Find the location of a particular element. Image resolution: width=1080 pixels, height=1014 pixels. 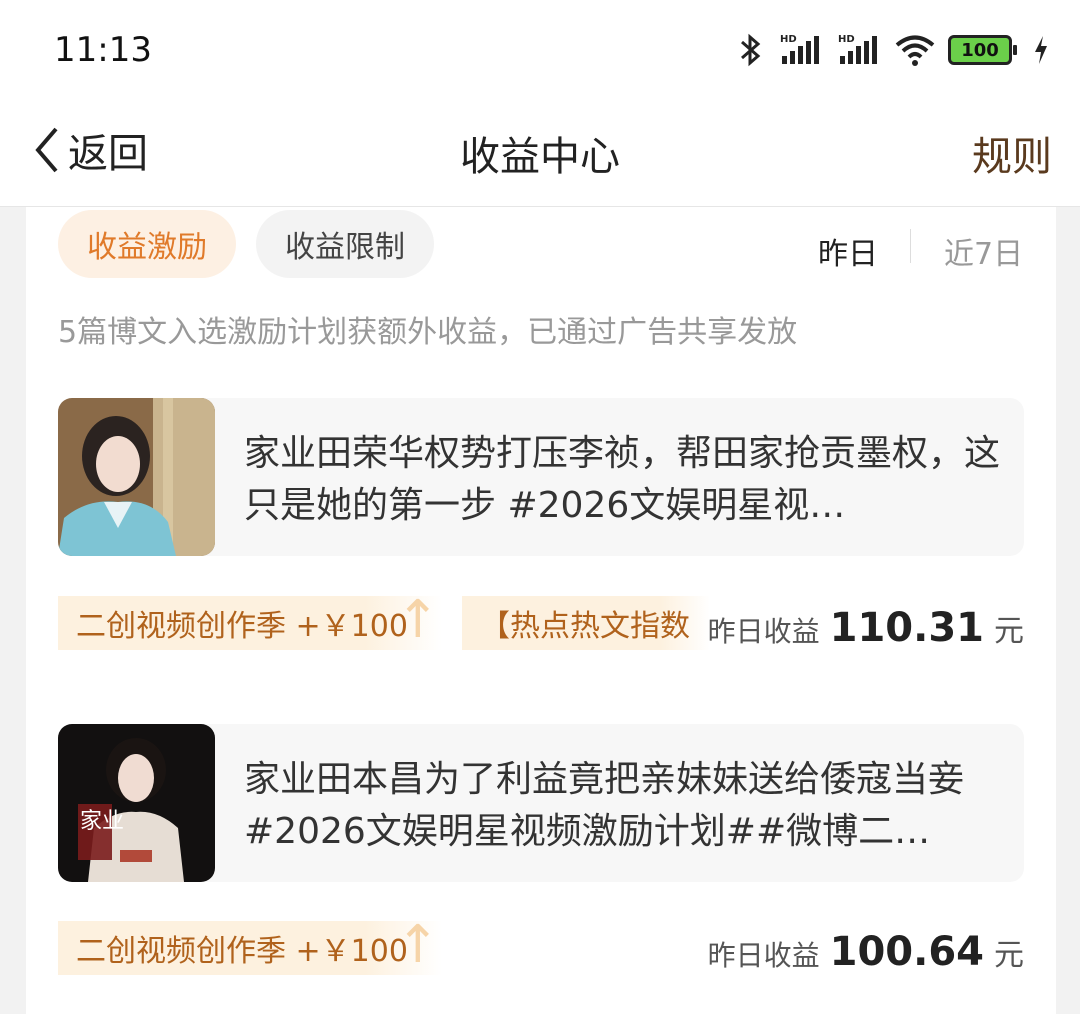

yesterday-earnings: 昨日收益 100.64 元 is located at coordinates (866, 952).